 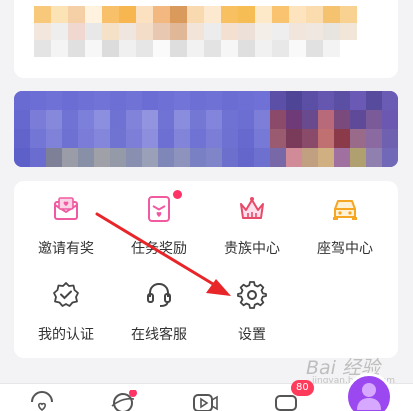 What do you see at coordinates (66, 249) in the screenshot?
I see `menu-item-label: 邀请有奖` at bounding box center [66, 249].